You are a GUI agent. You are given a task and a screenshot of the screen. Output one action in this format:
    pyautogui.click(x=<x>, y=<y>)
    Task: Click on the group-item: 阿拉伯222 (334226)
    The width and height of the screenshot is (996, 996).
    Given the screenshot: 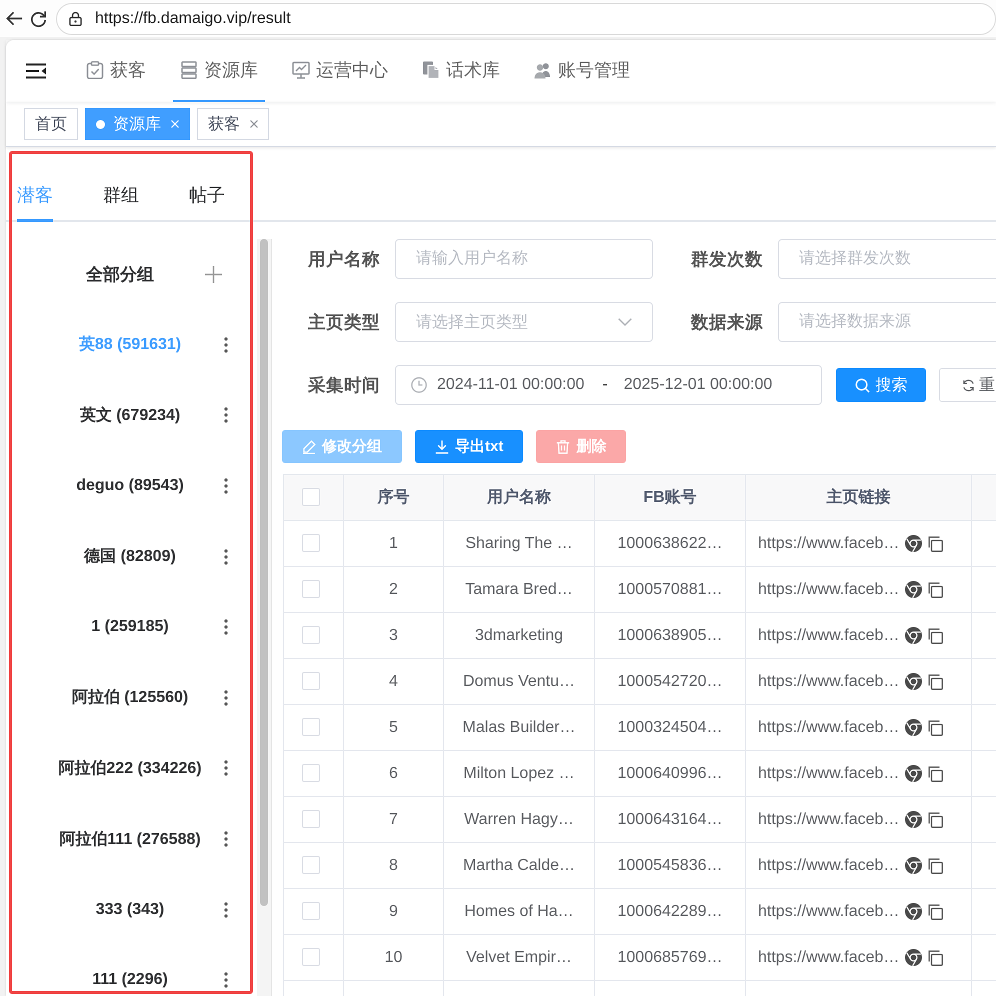 What is the action you would take?
    pyautogui.click(x=130, y=768)
    